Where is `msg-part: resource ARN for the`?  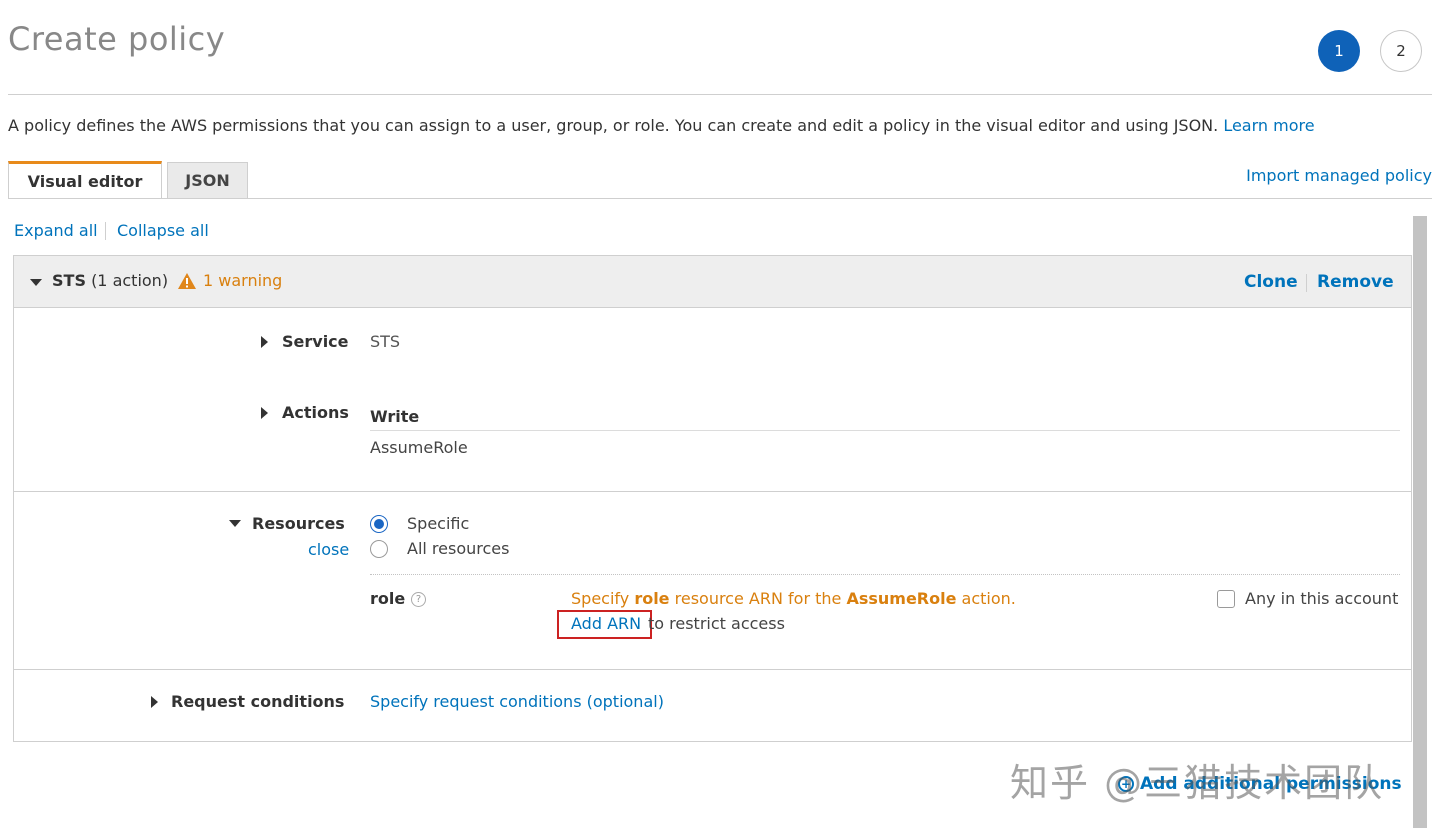
msg-part: resource ARN for the is located at coordinates (758, 598).